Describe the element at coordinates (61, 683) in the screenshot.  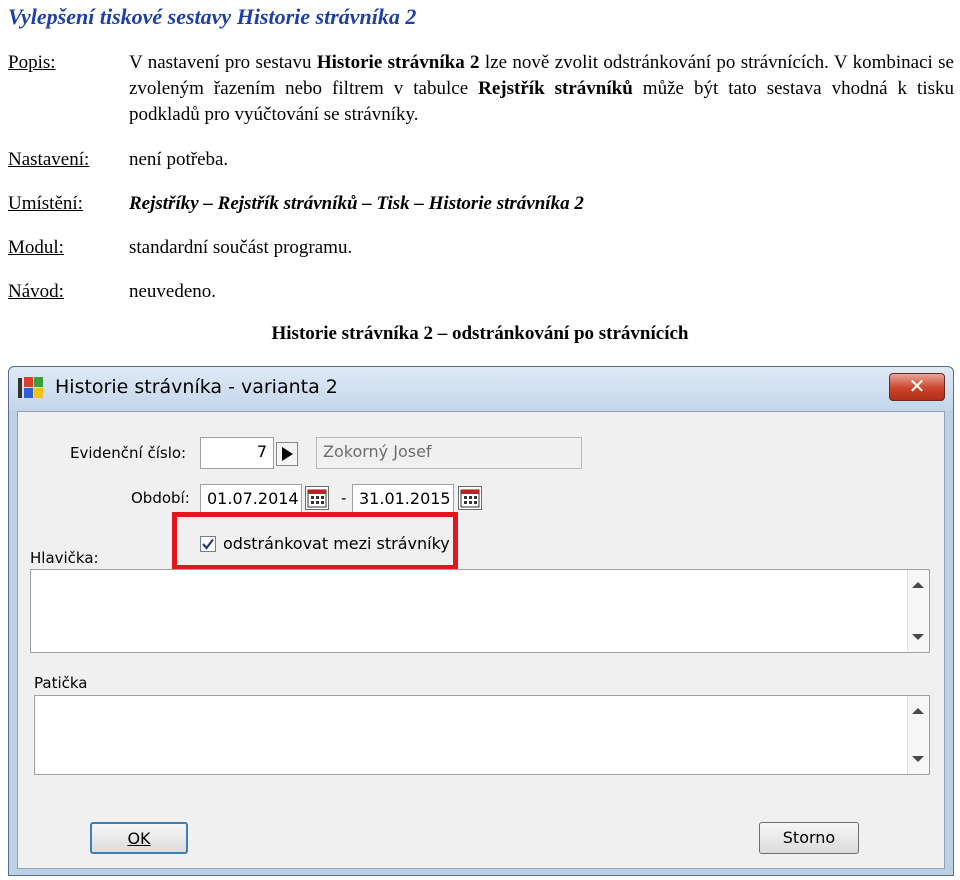
I see `paticka-label: Patička` at that location.